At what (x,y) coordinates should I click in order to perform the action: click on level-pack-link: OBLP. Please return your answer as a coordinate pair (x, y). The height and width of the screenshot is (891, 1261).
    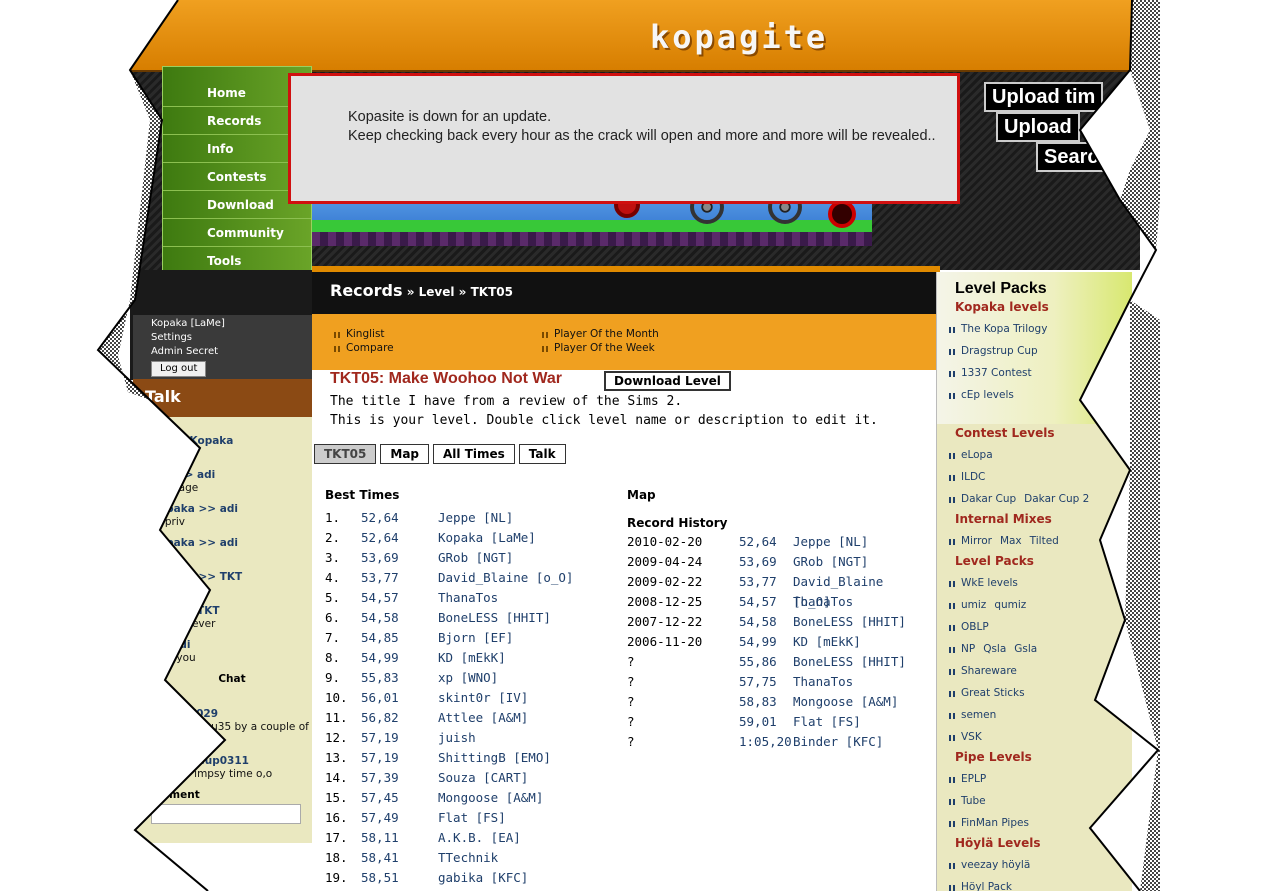
    Looking at the image, I should click on (975, 627).